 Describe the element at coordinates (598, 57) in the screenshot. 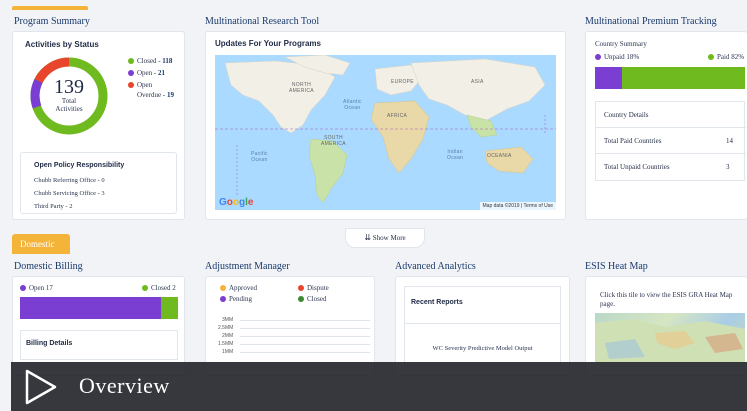

I see `unpaid-dot-icon` at that location.